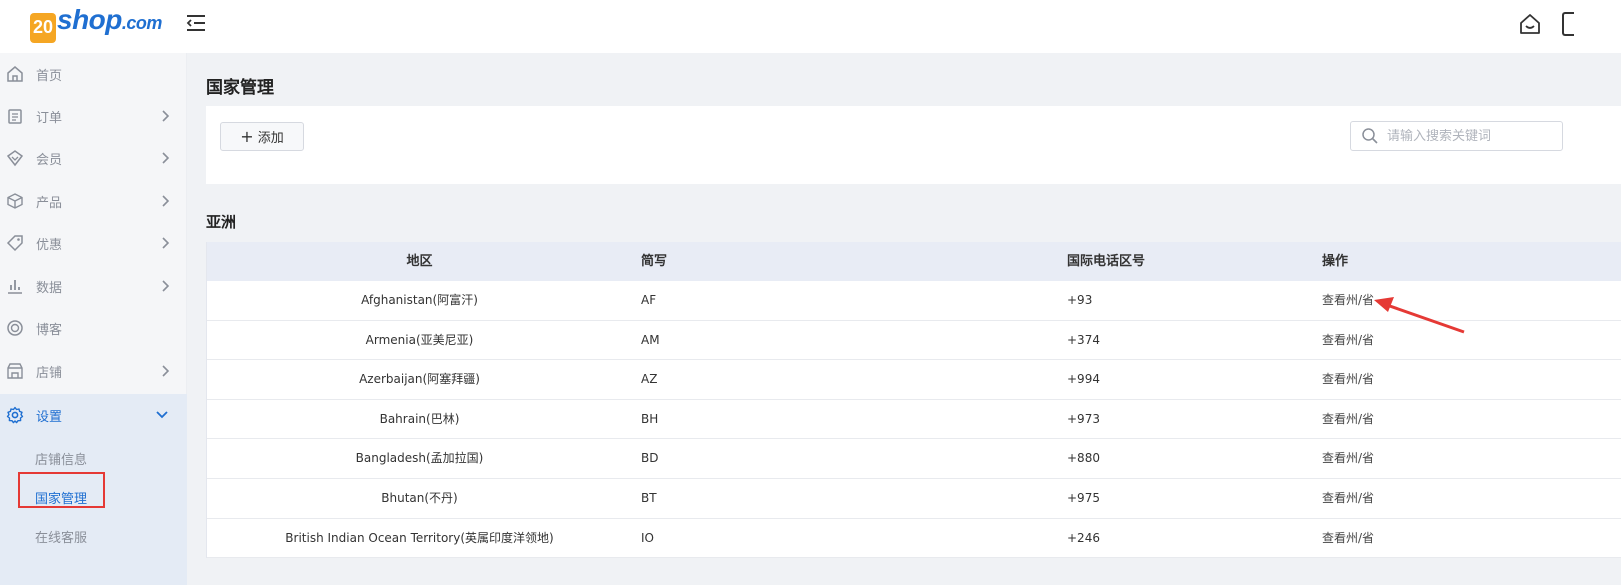 The width and height of the screenshot is (1621, 585). I want to click on cell-abbr: IO, so click(647, 537).